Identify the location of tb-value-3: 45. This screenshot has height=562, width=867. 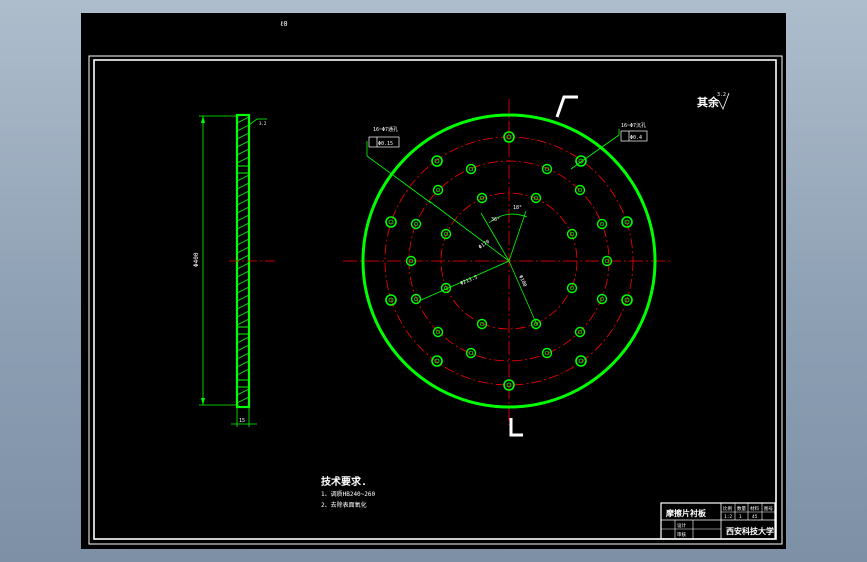
(755, 517).